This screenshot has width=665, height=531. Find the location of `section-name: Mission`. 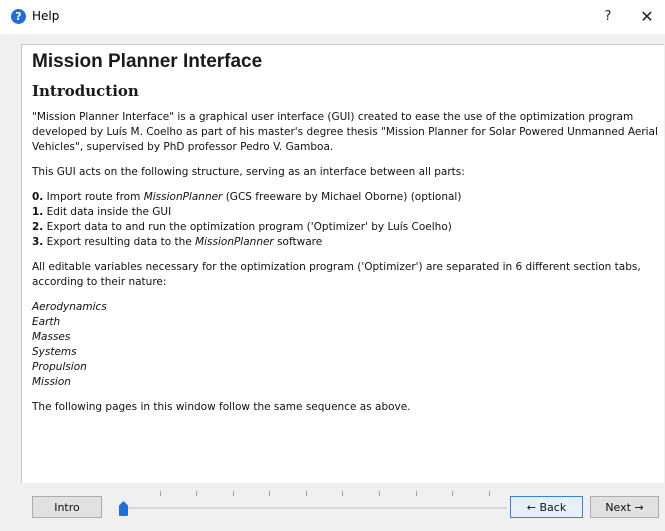

section-name: Mission is located at coordinates (51, 382).